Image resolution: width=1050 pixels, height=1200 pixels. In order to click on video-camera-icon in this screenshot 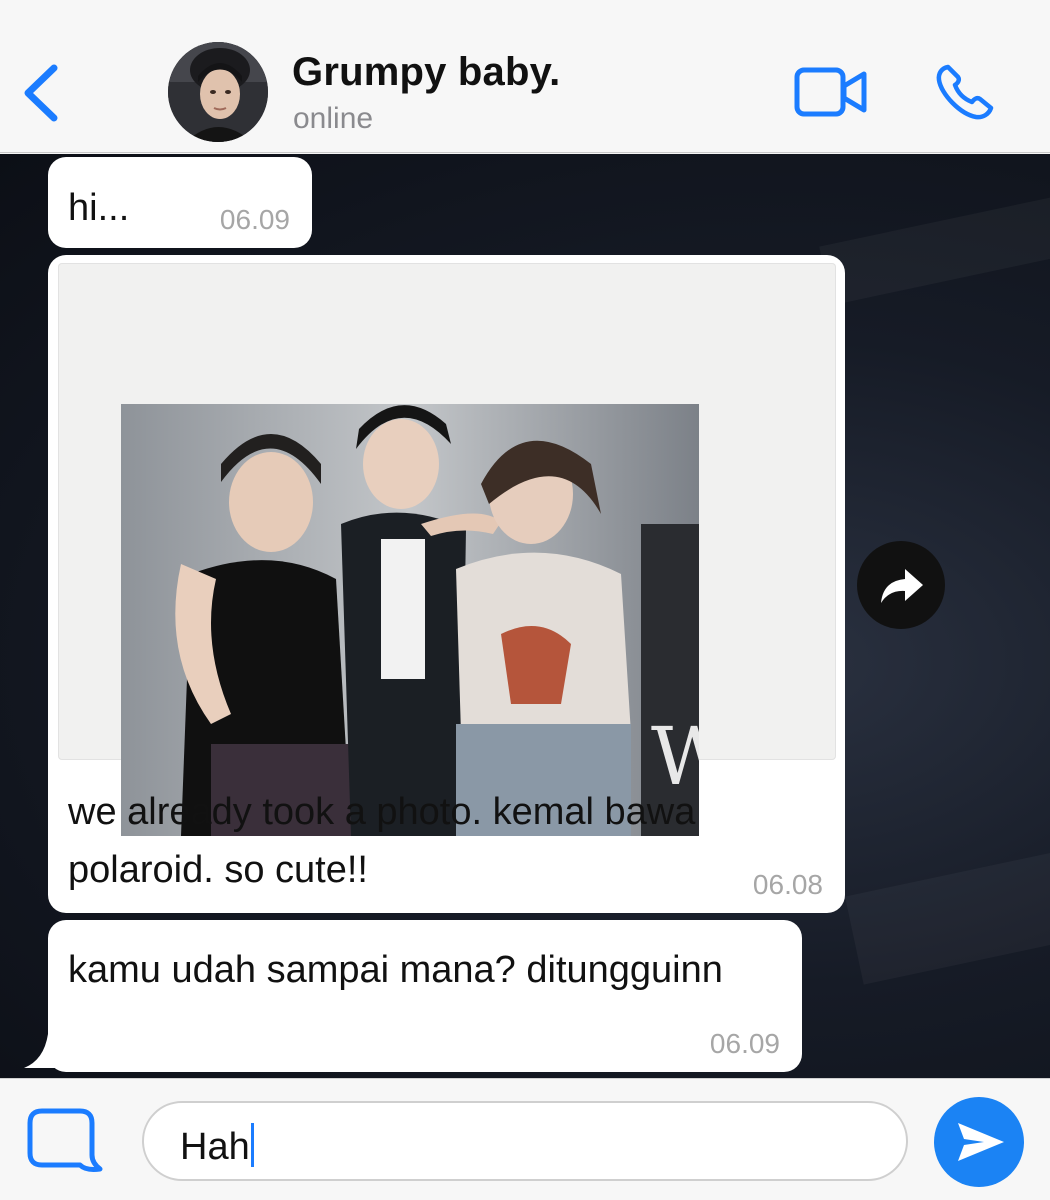, I will do `click(830, 92)`.